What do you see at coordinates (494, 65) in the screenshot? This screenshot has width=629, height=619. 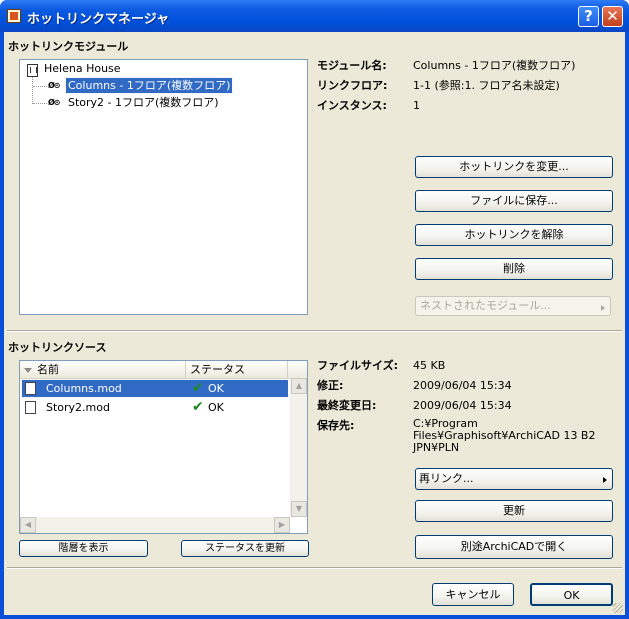 I see `module-name-value: Columns - 1フロア(複数フロア)` at bounding box center [494, 65].